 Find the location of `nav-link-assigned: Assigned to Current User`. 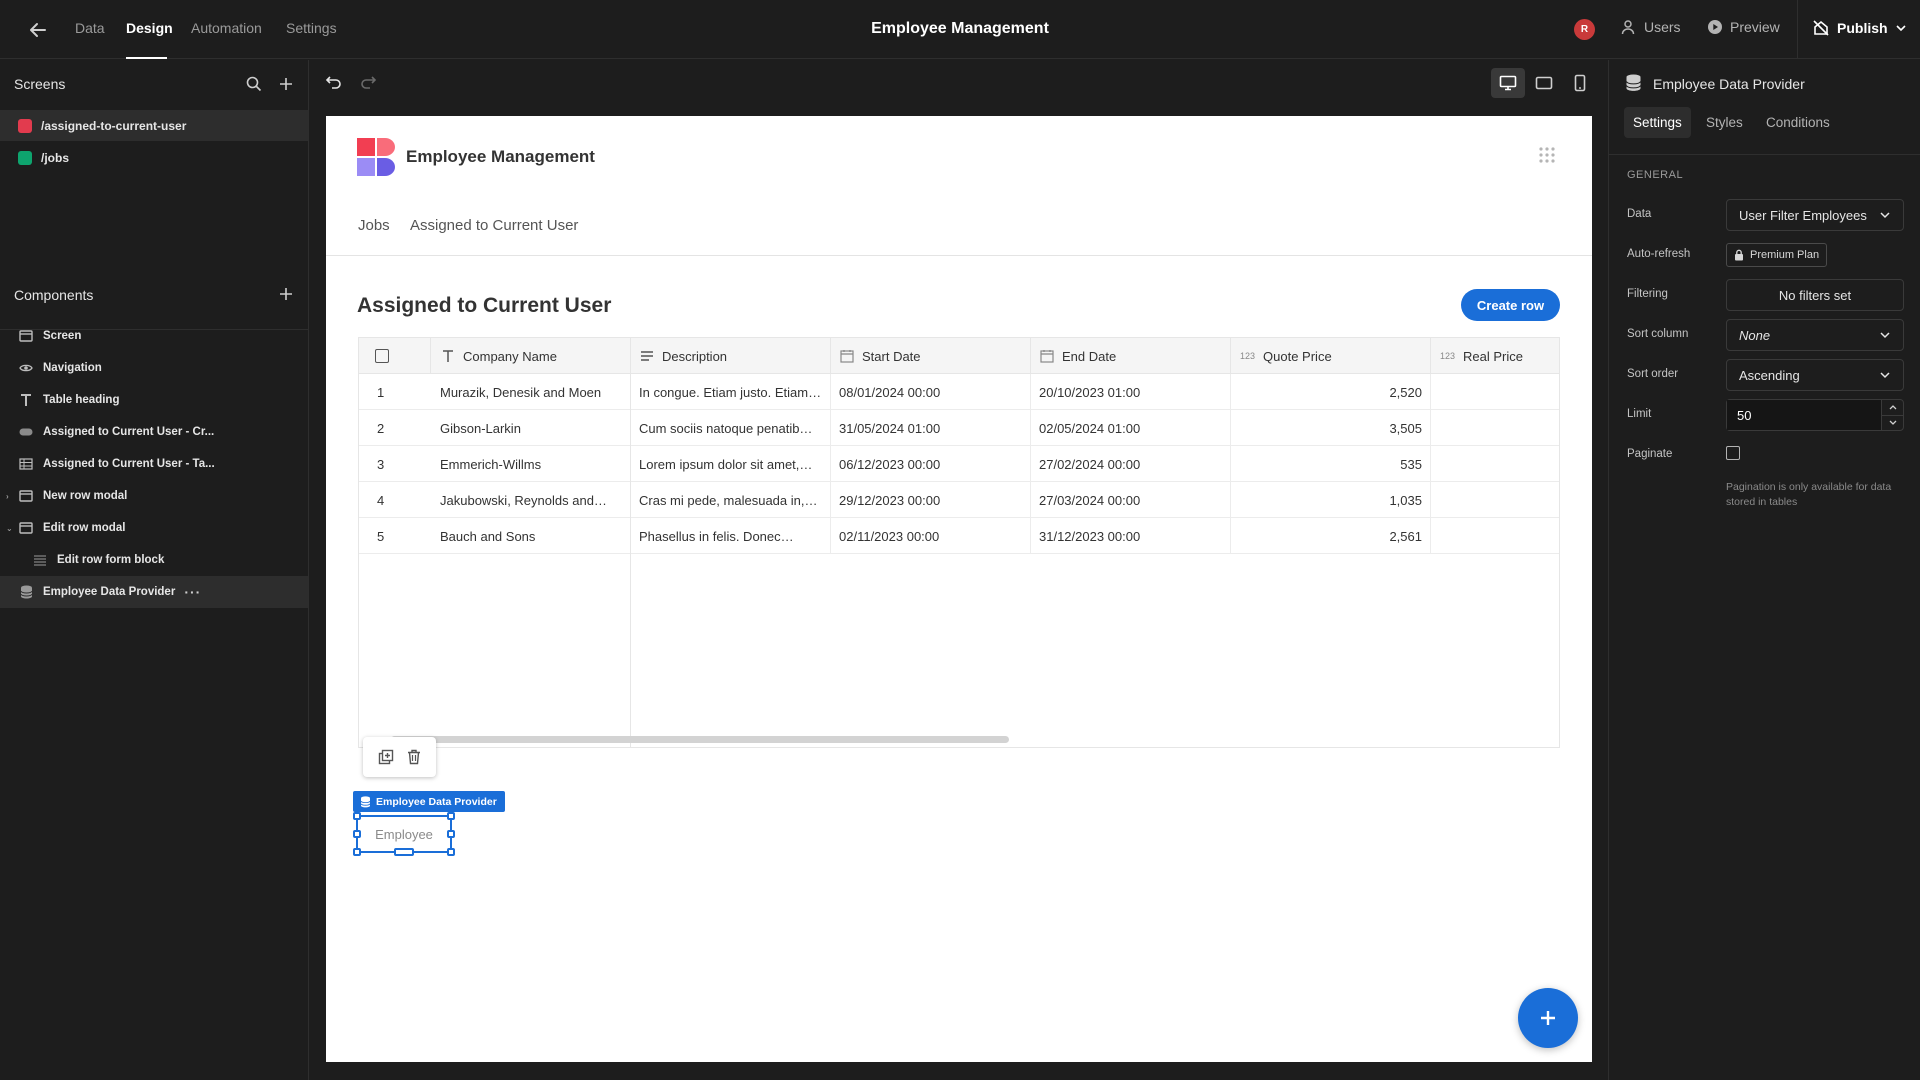

nav-link-assigned: Assigned to Current User is located at coordinates (494, 225).